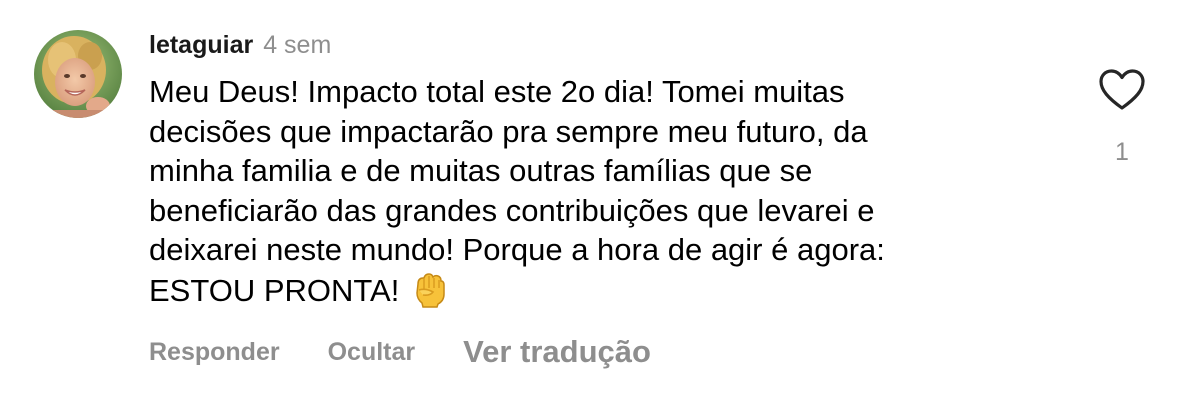  Describe the element at coordinates (430, 294) in the screenshot. I see `raised-fist-icon` at that location.